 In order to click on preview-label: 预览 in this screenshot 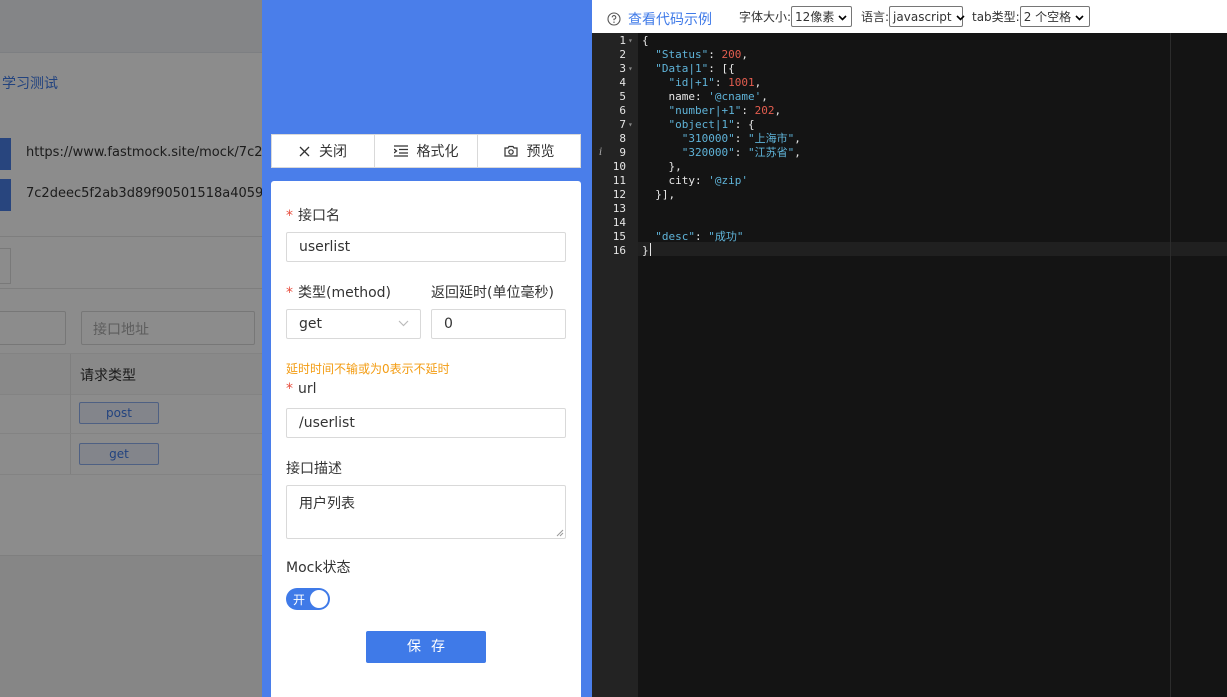, I will do `click(540, 152)`.